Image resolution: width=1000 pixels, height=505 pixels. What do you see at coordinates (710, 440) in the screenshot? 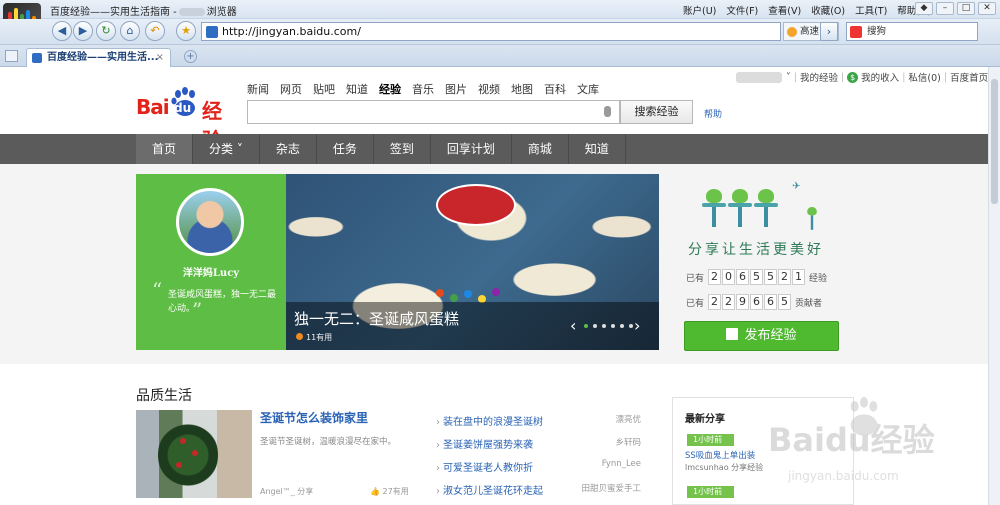
I see `time-badge: 1小时前` at bounding box center [710, 440].